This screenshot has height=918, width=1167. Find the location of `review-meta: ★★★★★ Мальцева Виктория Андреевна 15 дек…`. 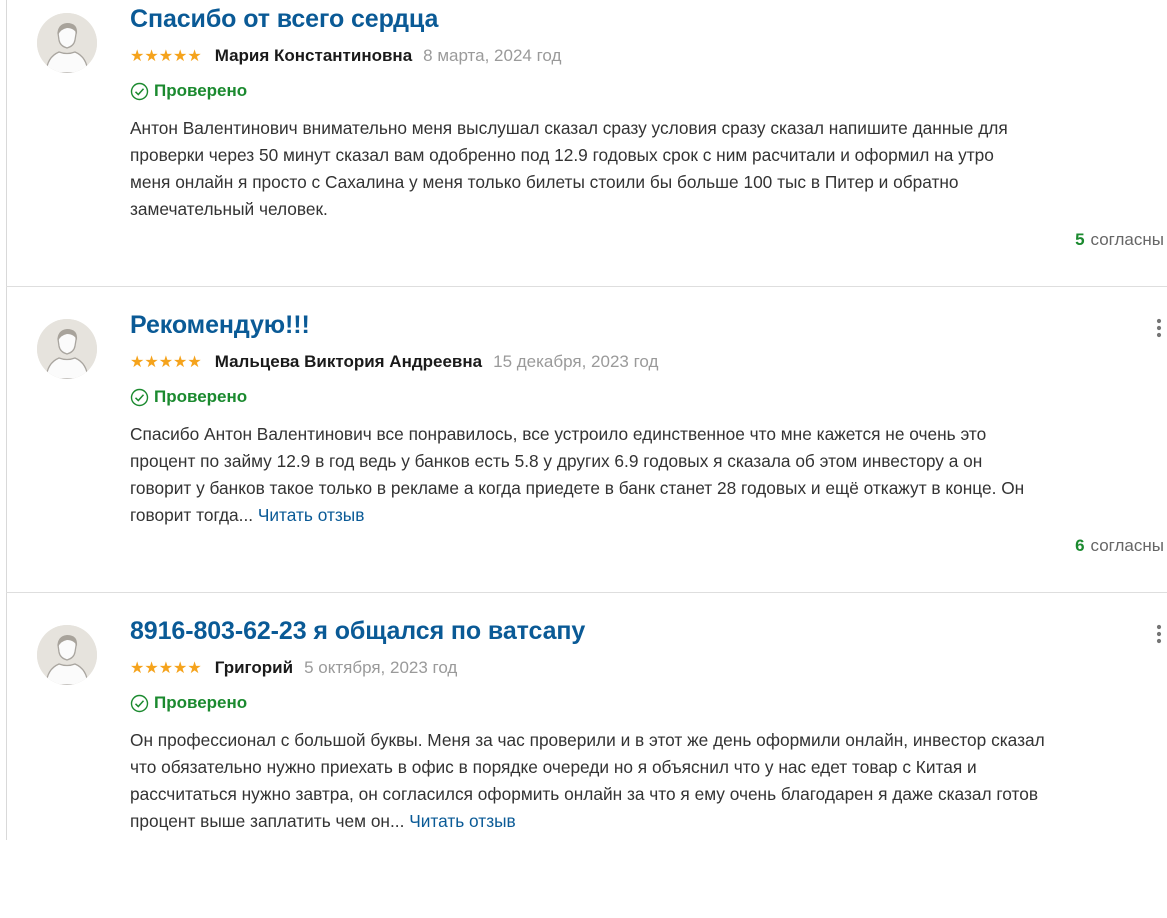

review-meta: ★★★★★ Мальцева Виктория Андреевна 15 дек… is located at coordinates (394, 362).